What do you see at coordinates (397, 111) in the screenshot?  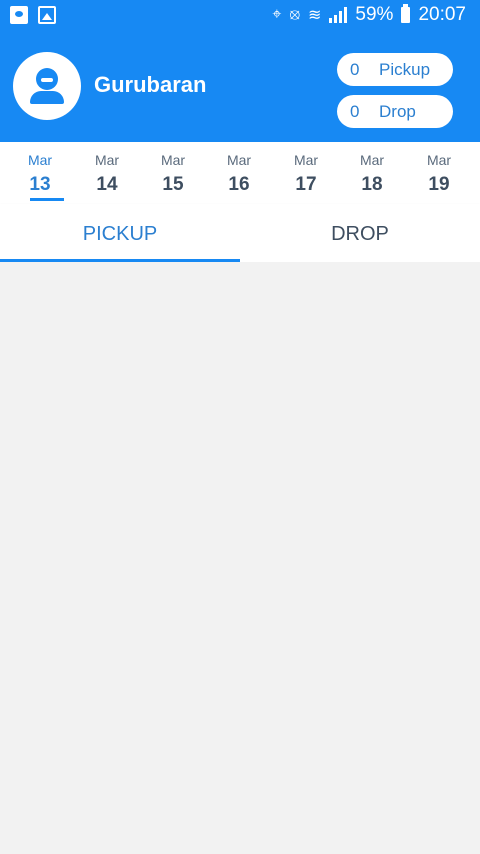 I see `drop-label: Drop` at bounding box center [397, 111].